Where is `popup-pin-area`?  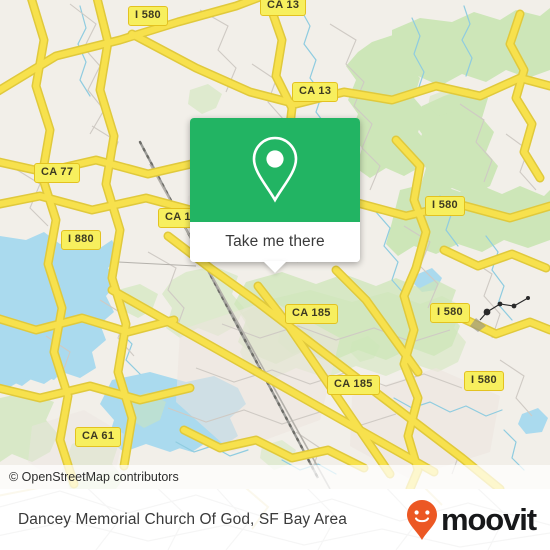 popup-pin-area is located at coordinates (275, 170).